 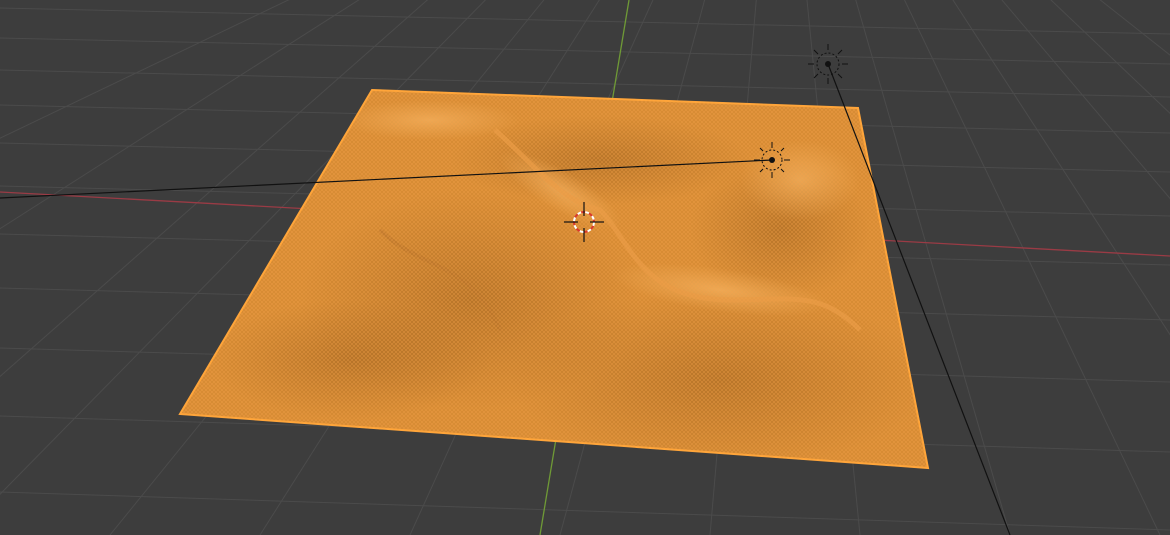 I want to click on sun-light-icon, so click(x=828, y=64).